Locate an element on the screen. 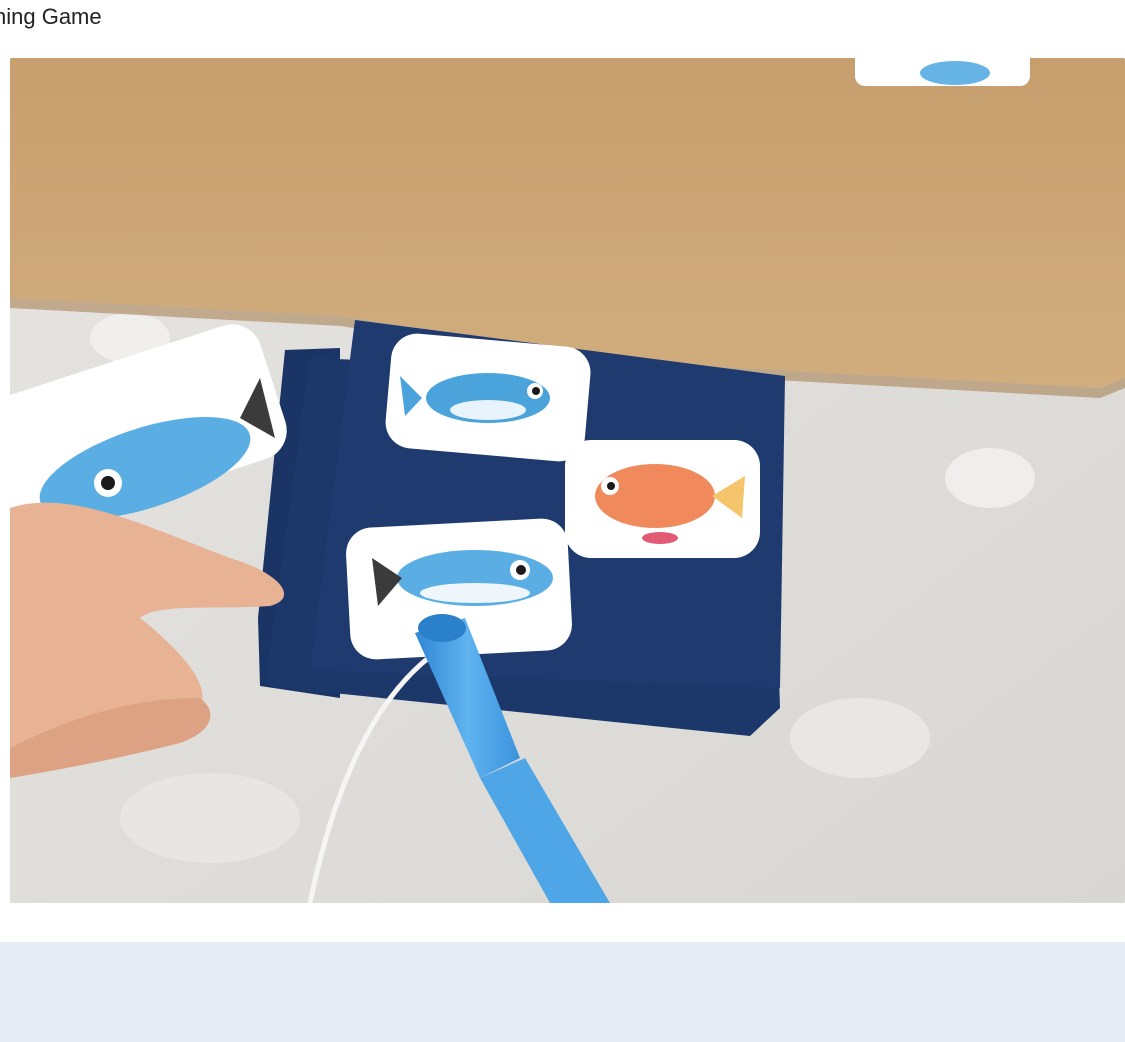 Image resolution: width=1125 pixels, height=1042 pixels. fish-card-orange is located at coordinates (662, 499).